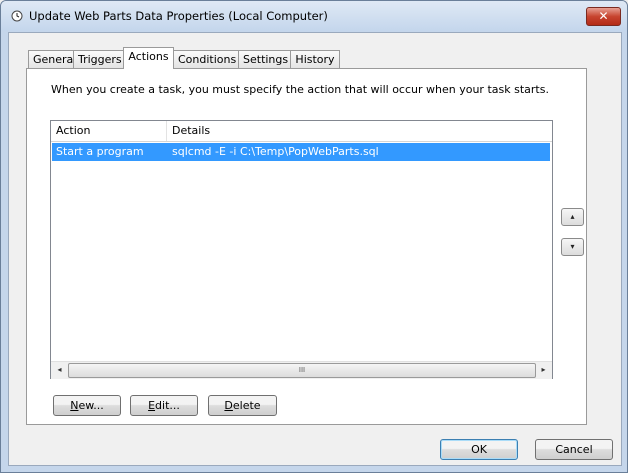 This screenshot has width=628, height=473. I want to click on horizontal-scrollbar: ◂ III ▸, so click(301, 370).